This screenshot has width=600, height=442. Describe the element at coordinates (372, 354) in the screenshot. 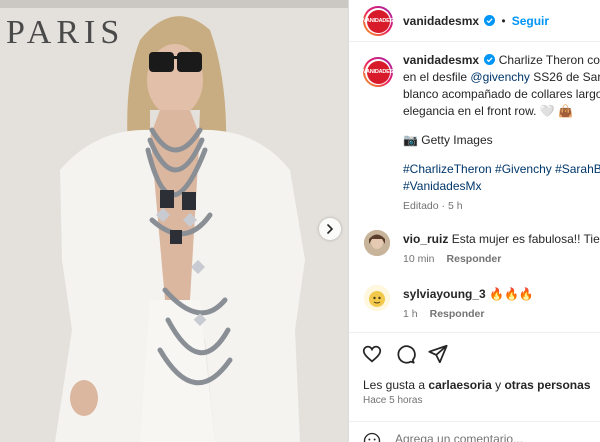

I see `like-heart-icon` at that location.